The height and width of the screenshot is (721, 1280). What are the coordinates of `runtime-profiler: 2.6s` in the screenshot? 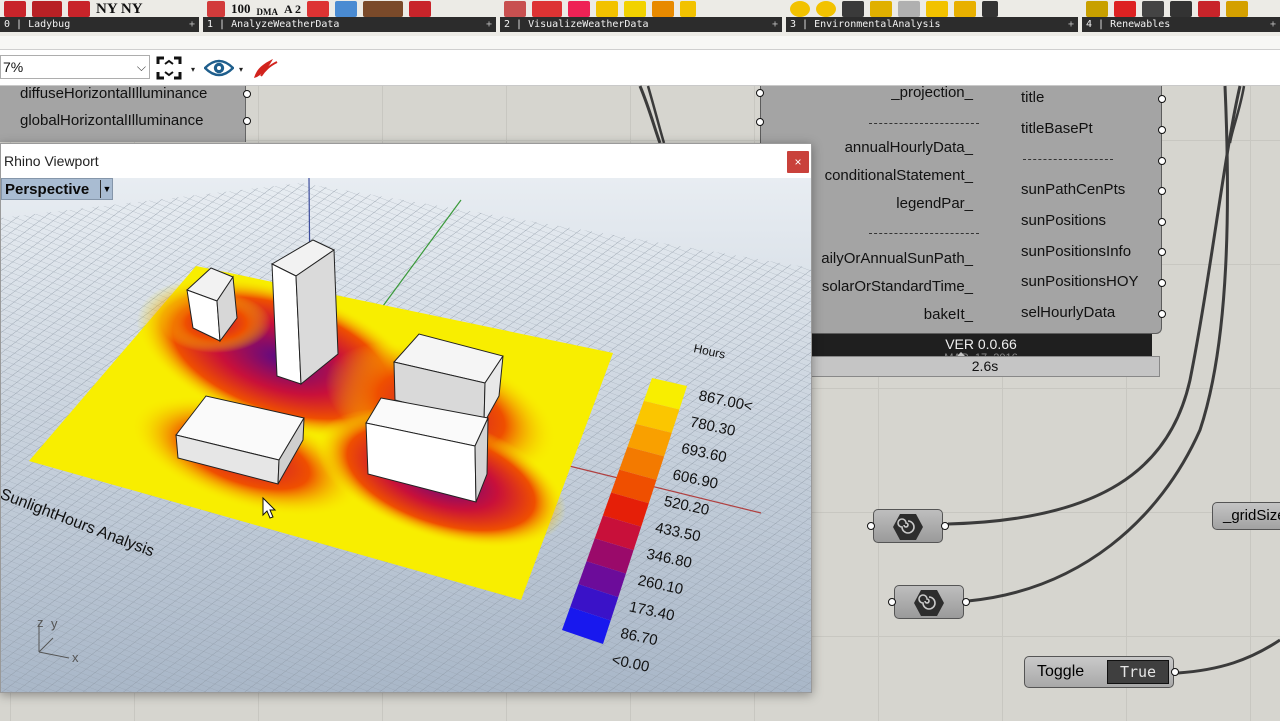 It's located at (985, 366).